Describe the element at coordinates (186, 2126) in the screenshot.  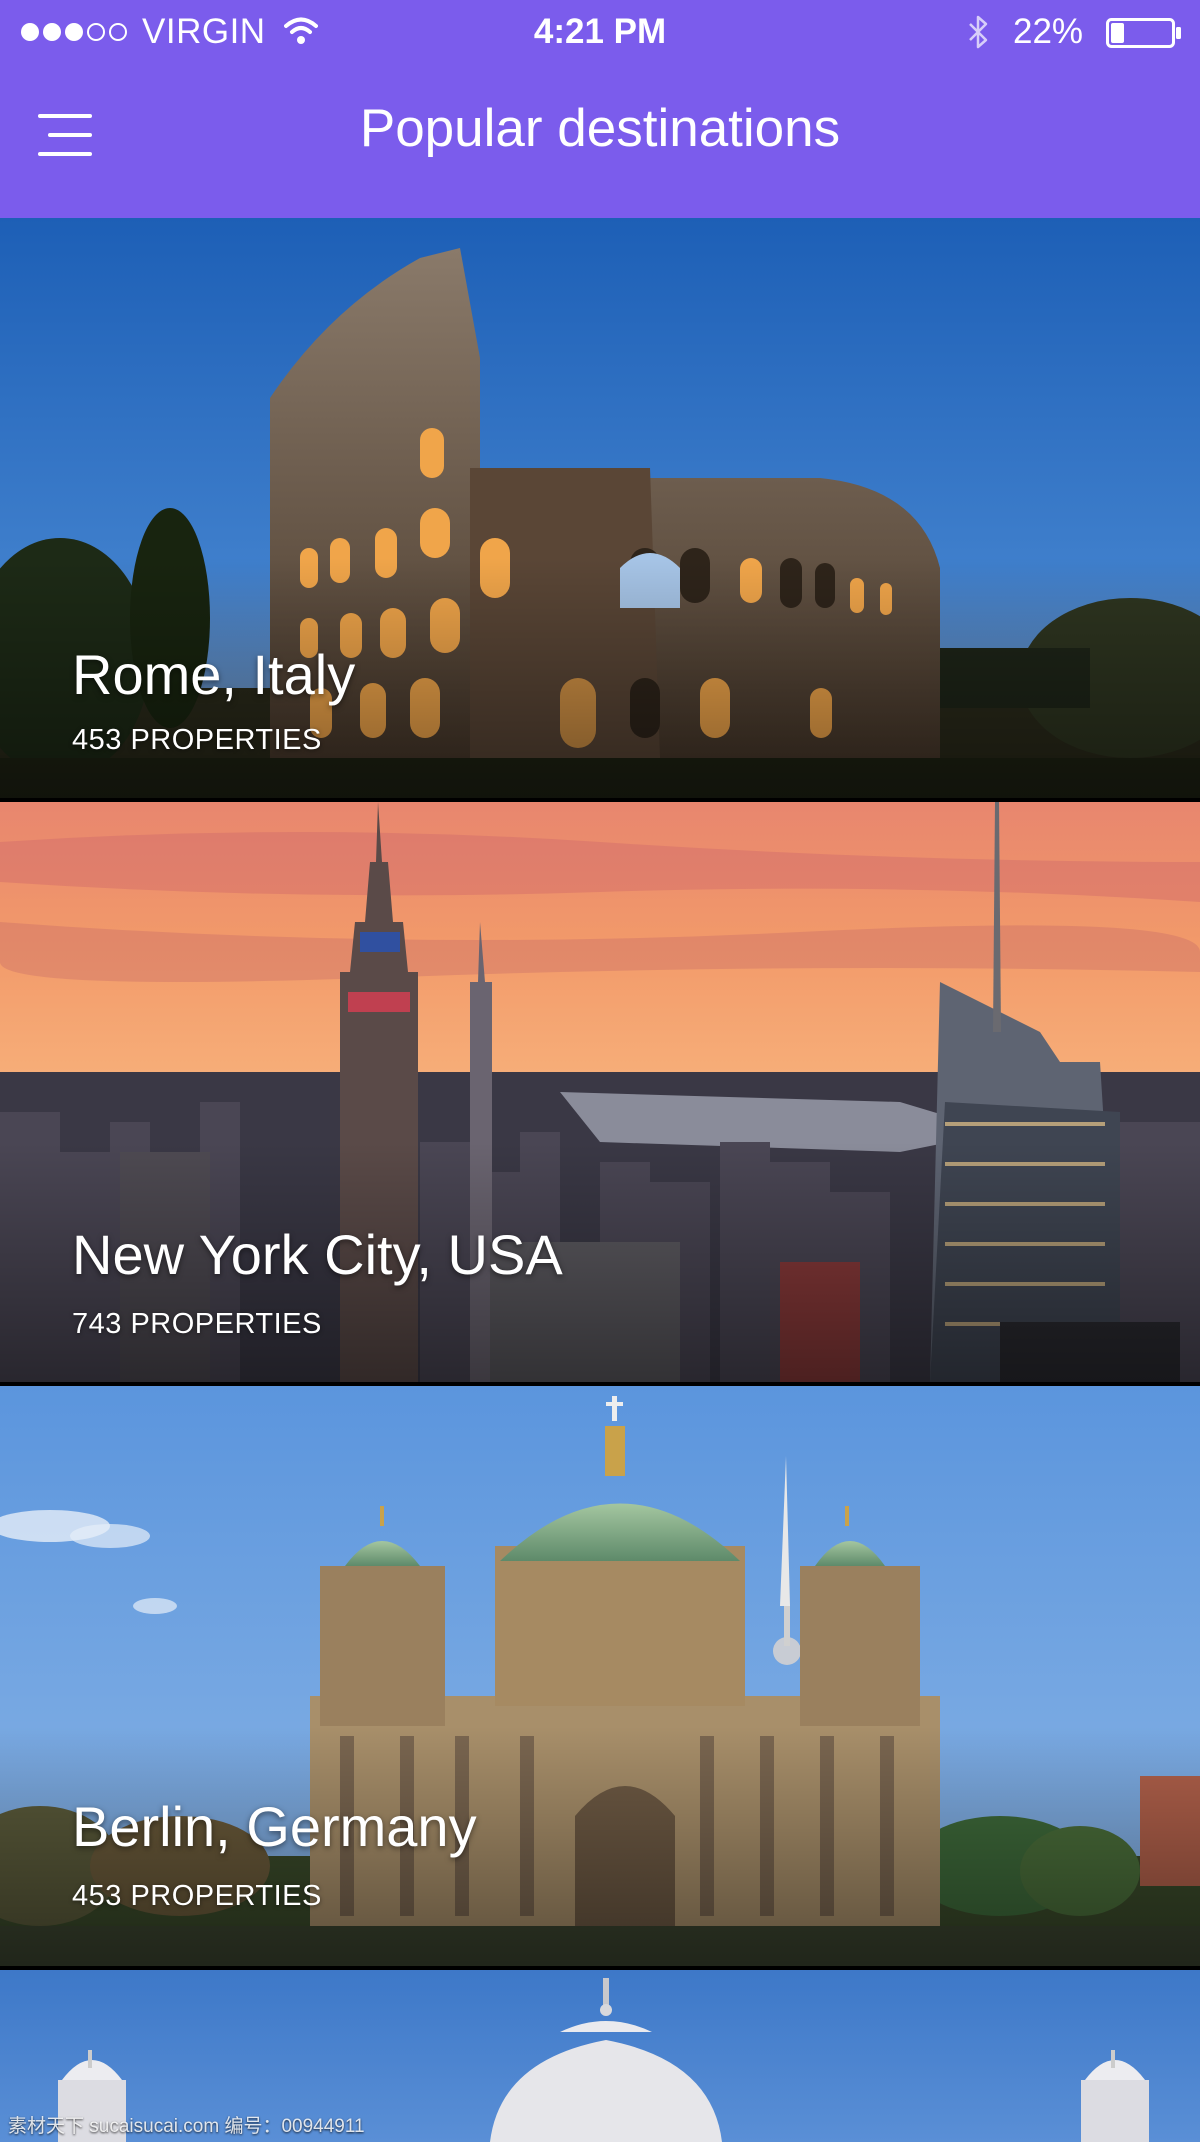
I see `watermark-text: 素材天下 sucaisucai.com 编号：00944911` at that location.